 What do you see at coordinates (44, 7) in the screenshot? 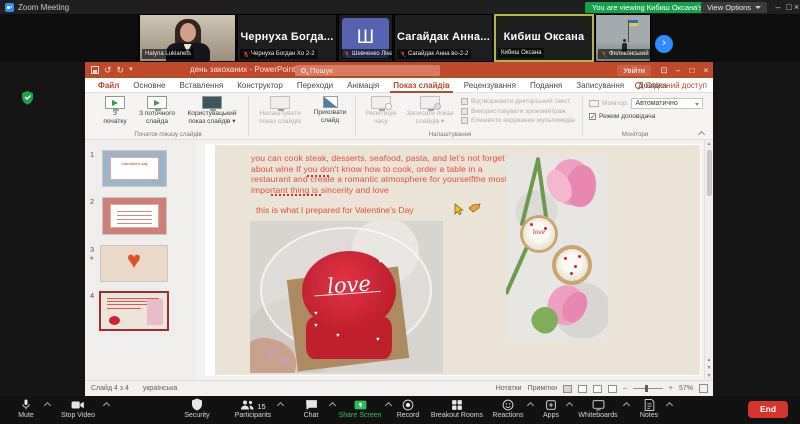
I see `zoom-window-title: Zoom Meeting` at bounding box center [44, 7].